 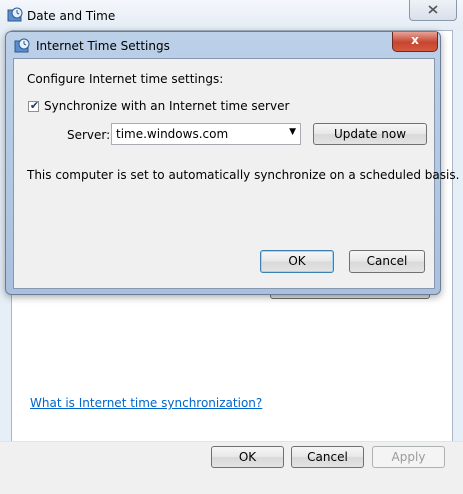 I want to click on outer-close-button, so click(x=433, y=10).